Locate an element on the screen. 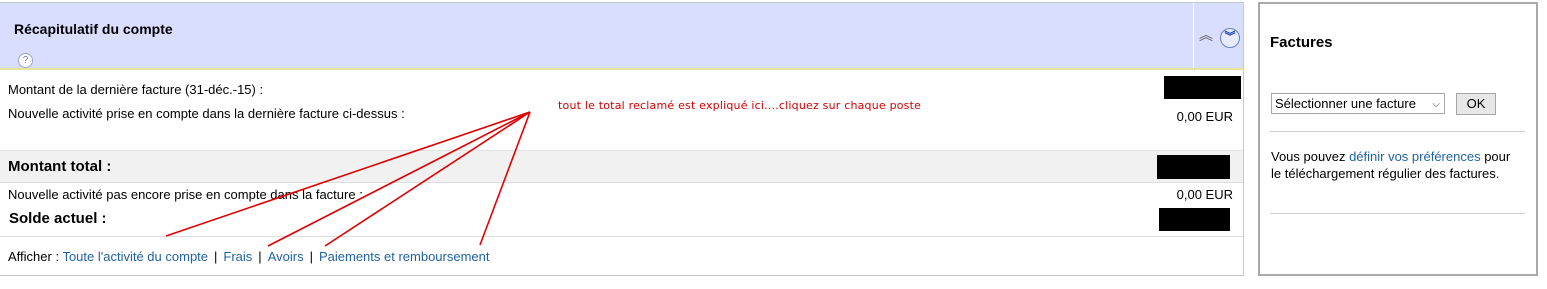  total-row: Montant total : is located at coordinates (621, 166).